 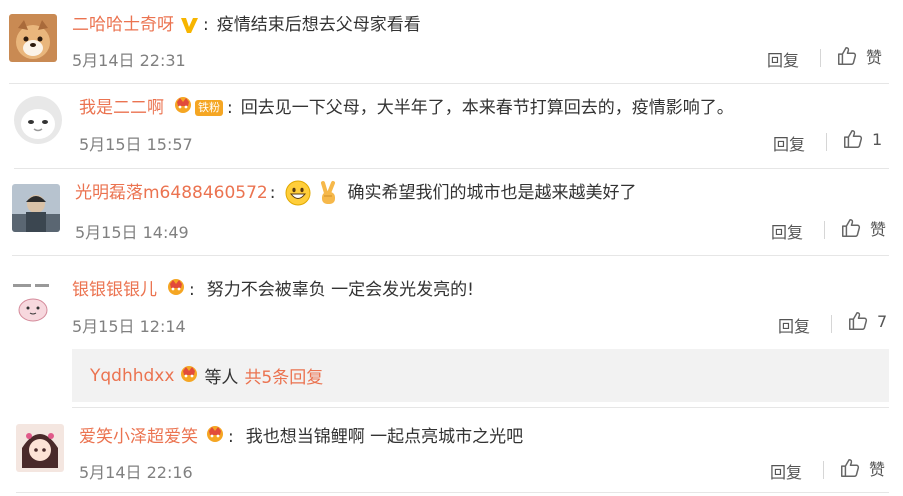 I want to click on grin-emoji-icon, so click(x=298, y=193).